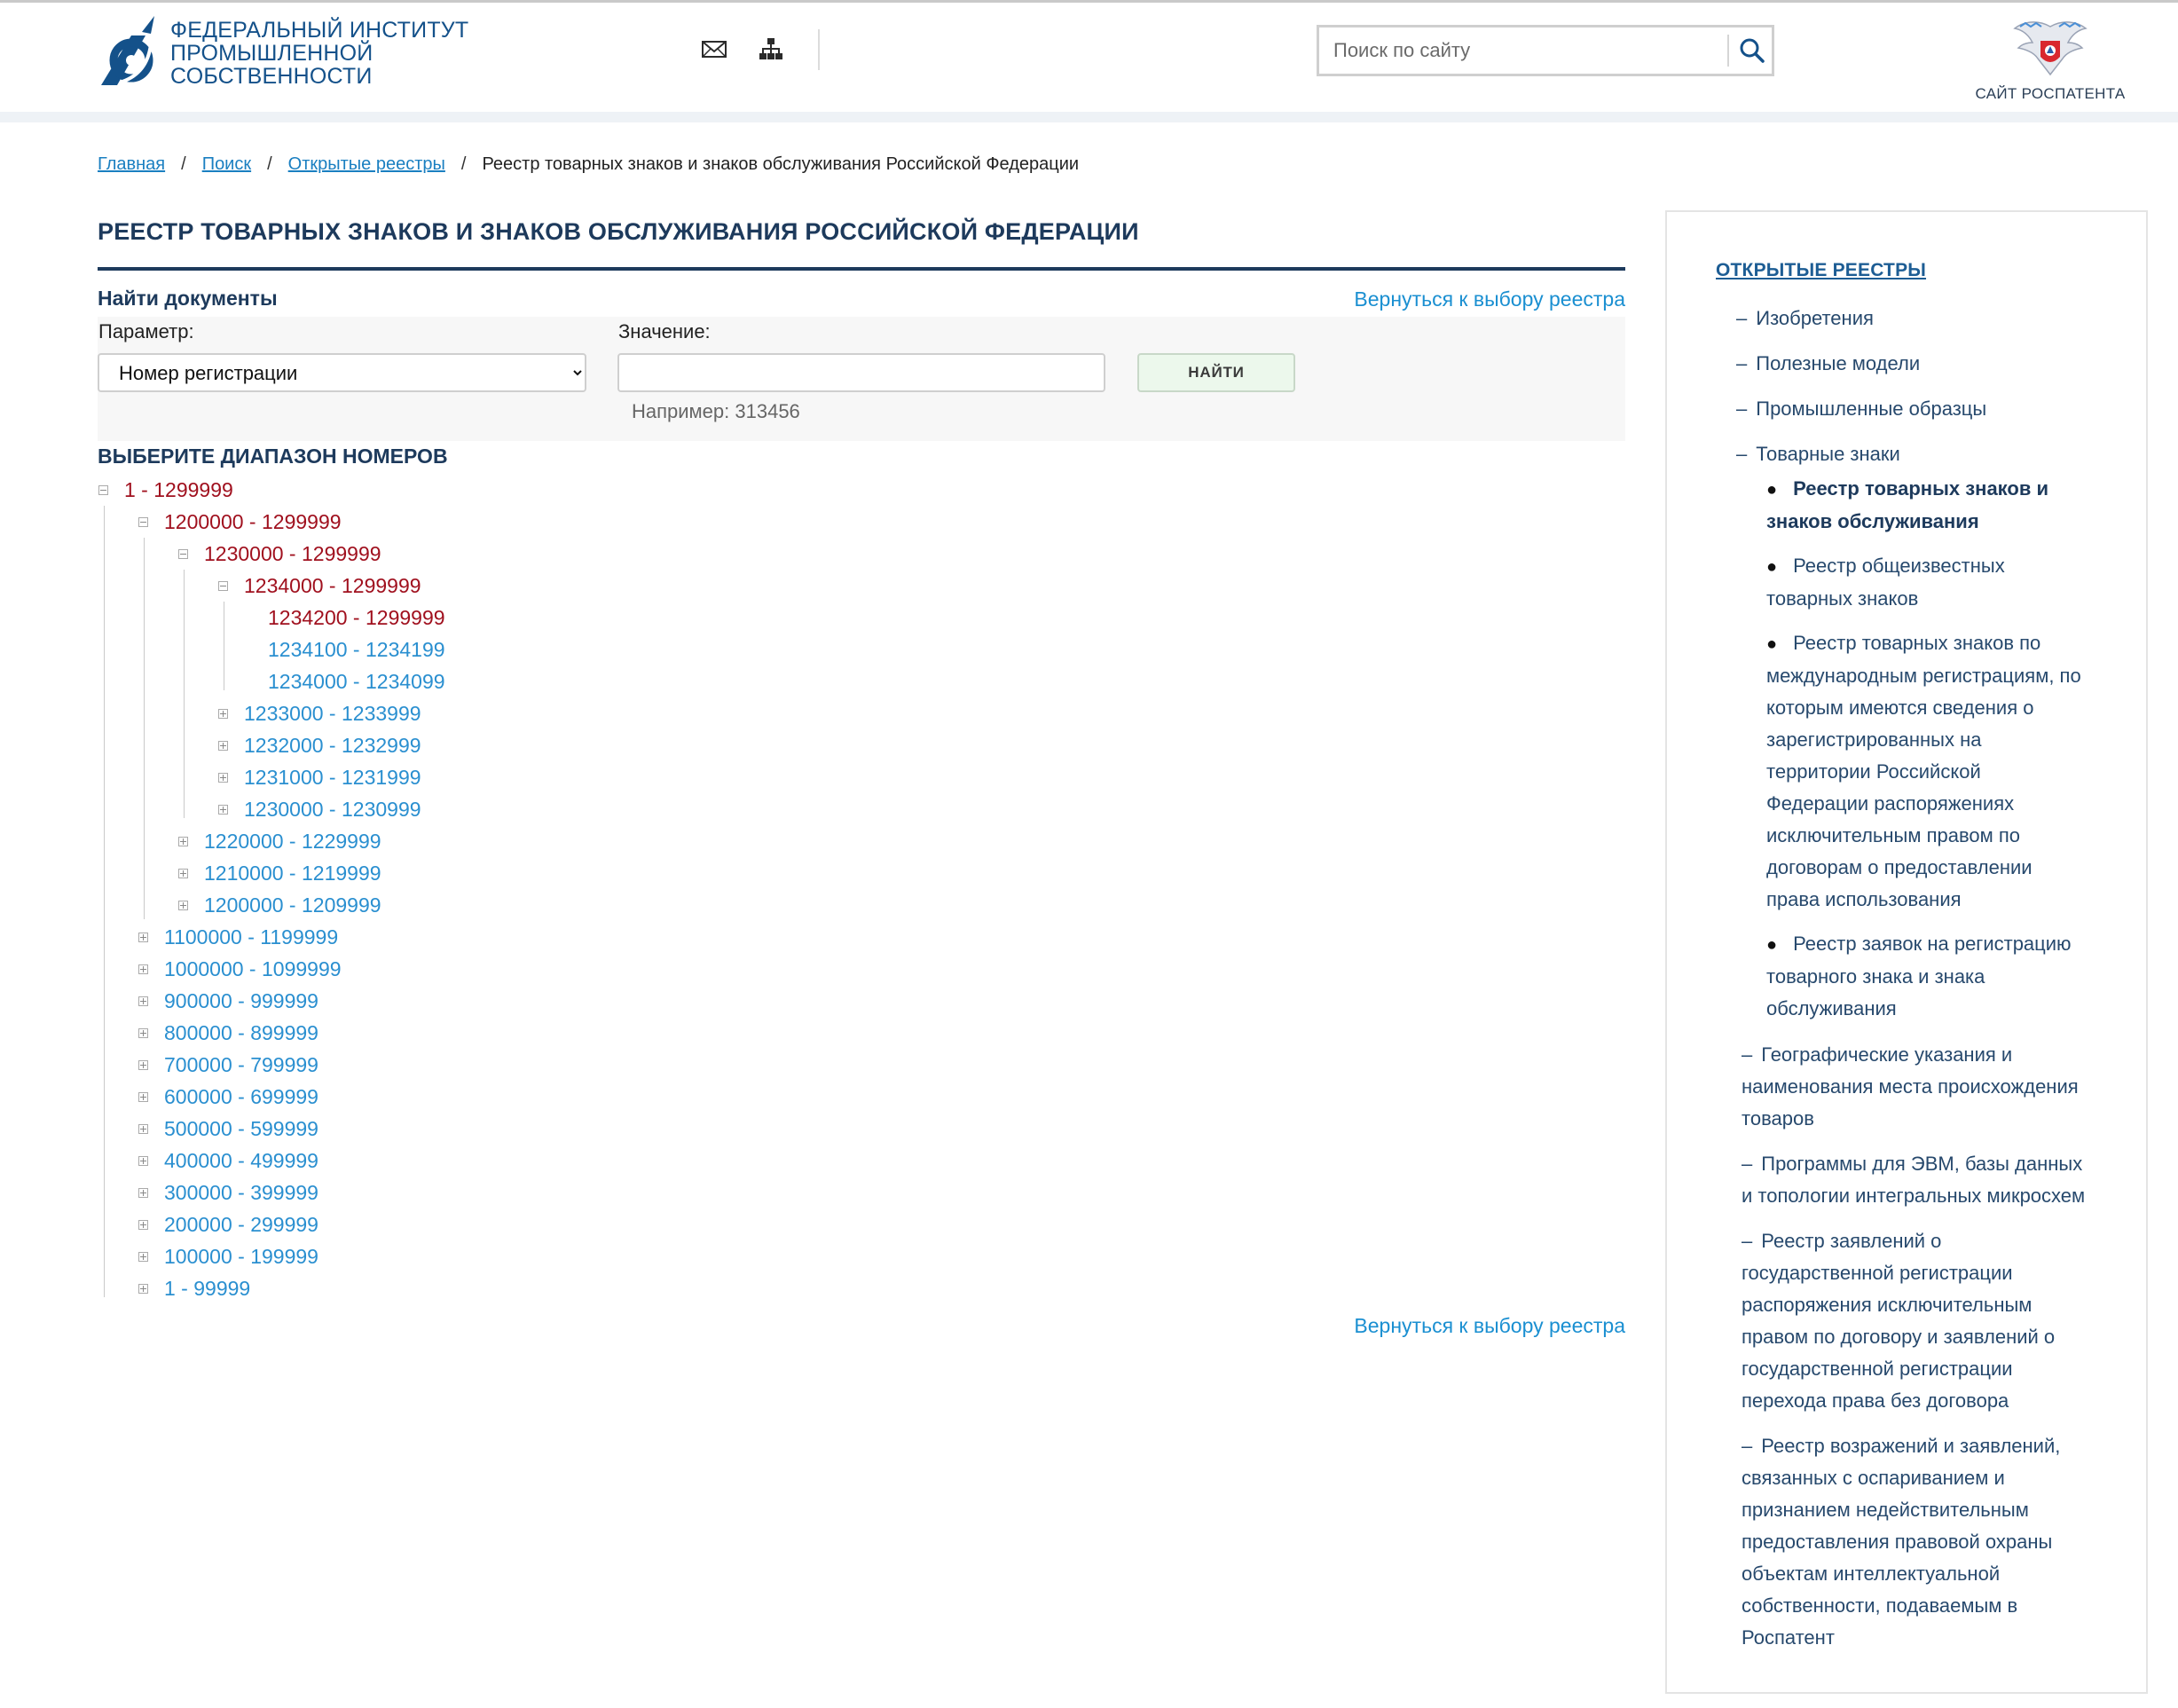  What do you see at coordinates (1877, 1369) in the screenshot?
I see `sidebar-item-label: государственной регистрации` at bounding box center [1877, 1369].